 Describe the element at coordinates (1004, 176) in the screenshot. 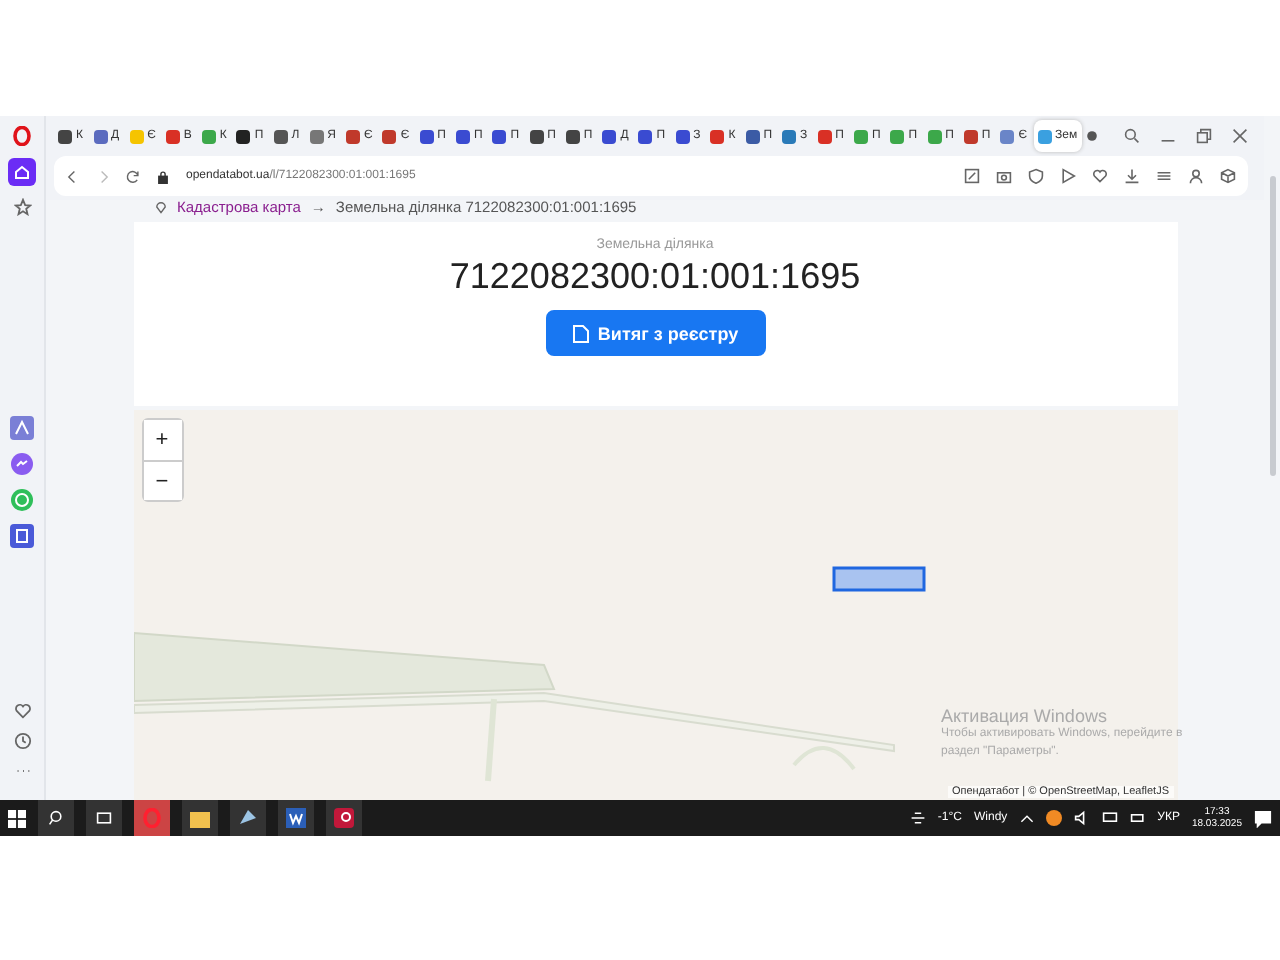

I see `camera-icon` at that location.